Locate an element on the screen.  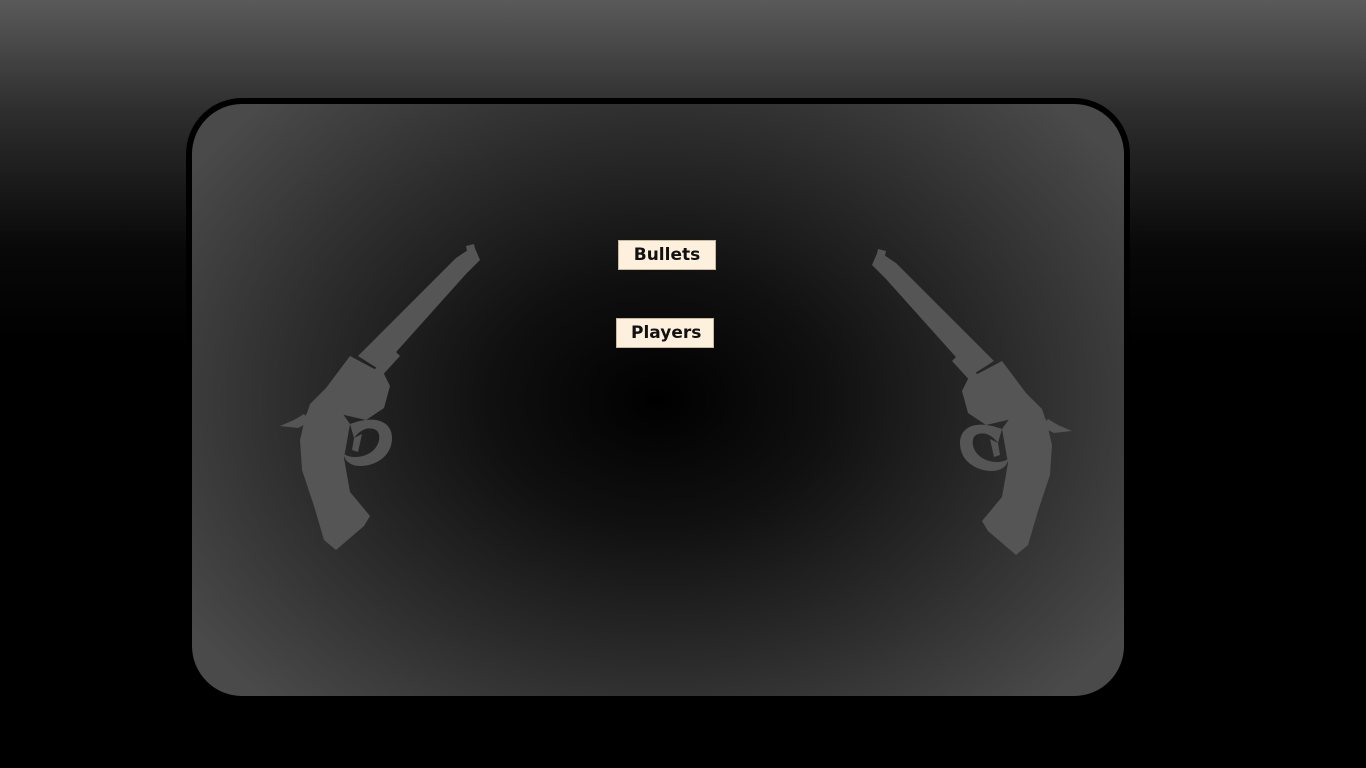
revolver-icon-left is located at coordinates (390, 400).